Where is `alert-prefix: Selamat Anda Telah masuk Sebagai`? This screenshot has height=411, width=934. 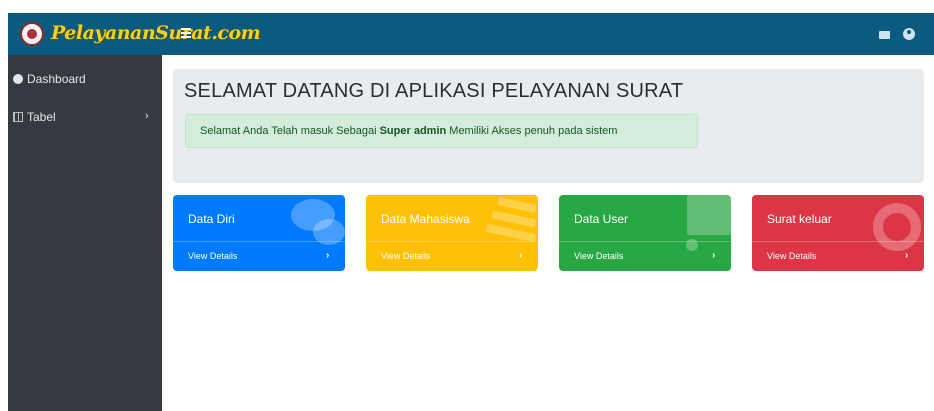 alert-prefix: Selamat Anda Telah masuk Sebagai is located at coordinates (290, 131).